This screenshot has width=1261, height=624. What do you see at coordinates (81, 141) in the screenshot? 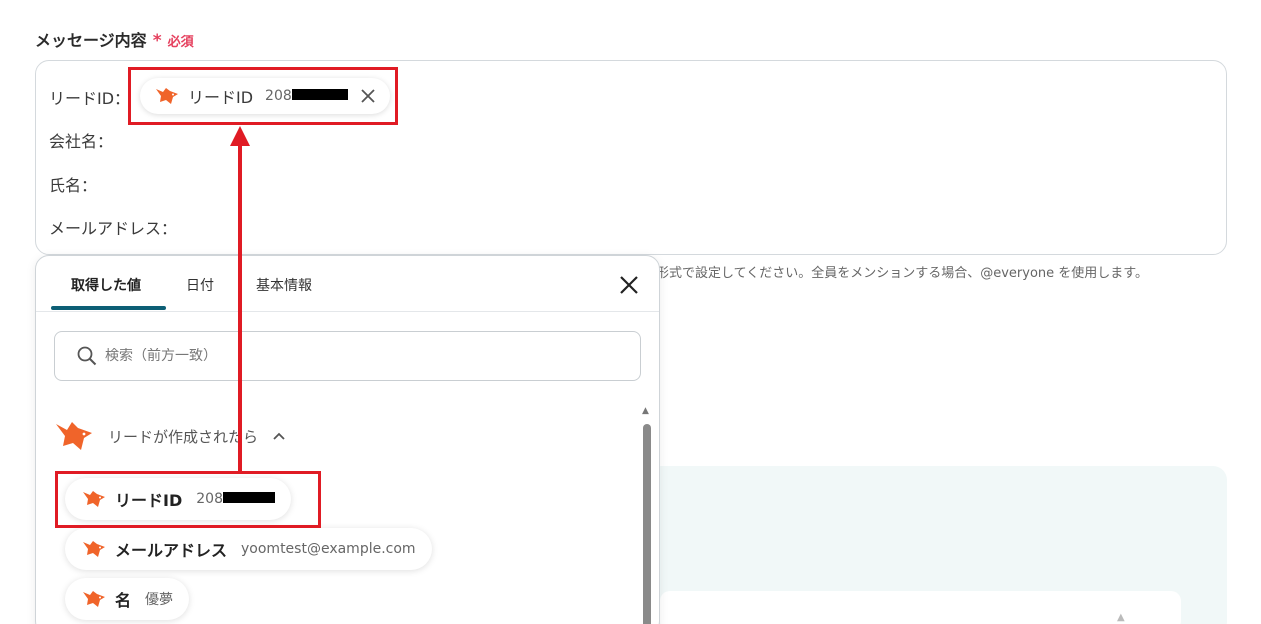
I see `message-line-company: 会社名：` at bounding box center [81, 141].